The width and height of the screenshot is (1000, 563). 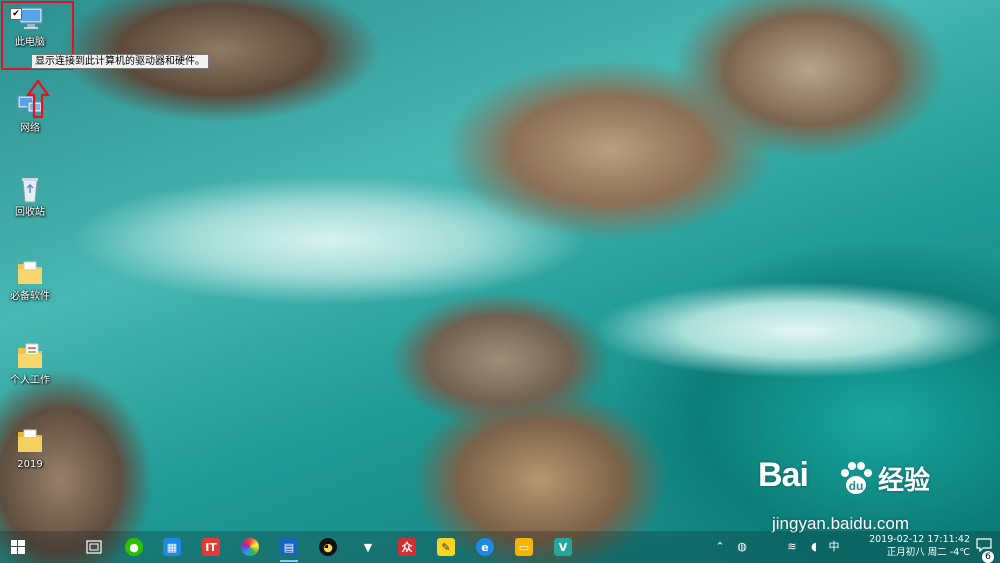 I want to click on task-view-button, so click(x=94, y=547).